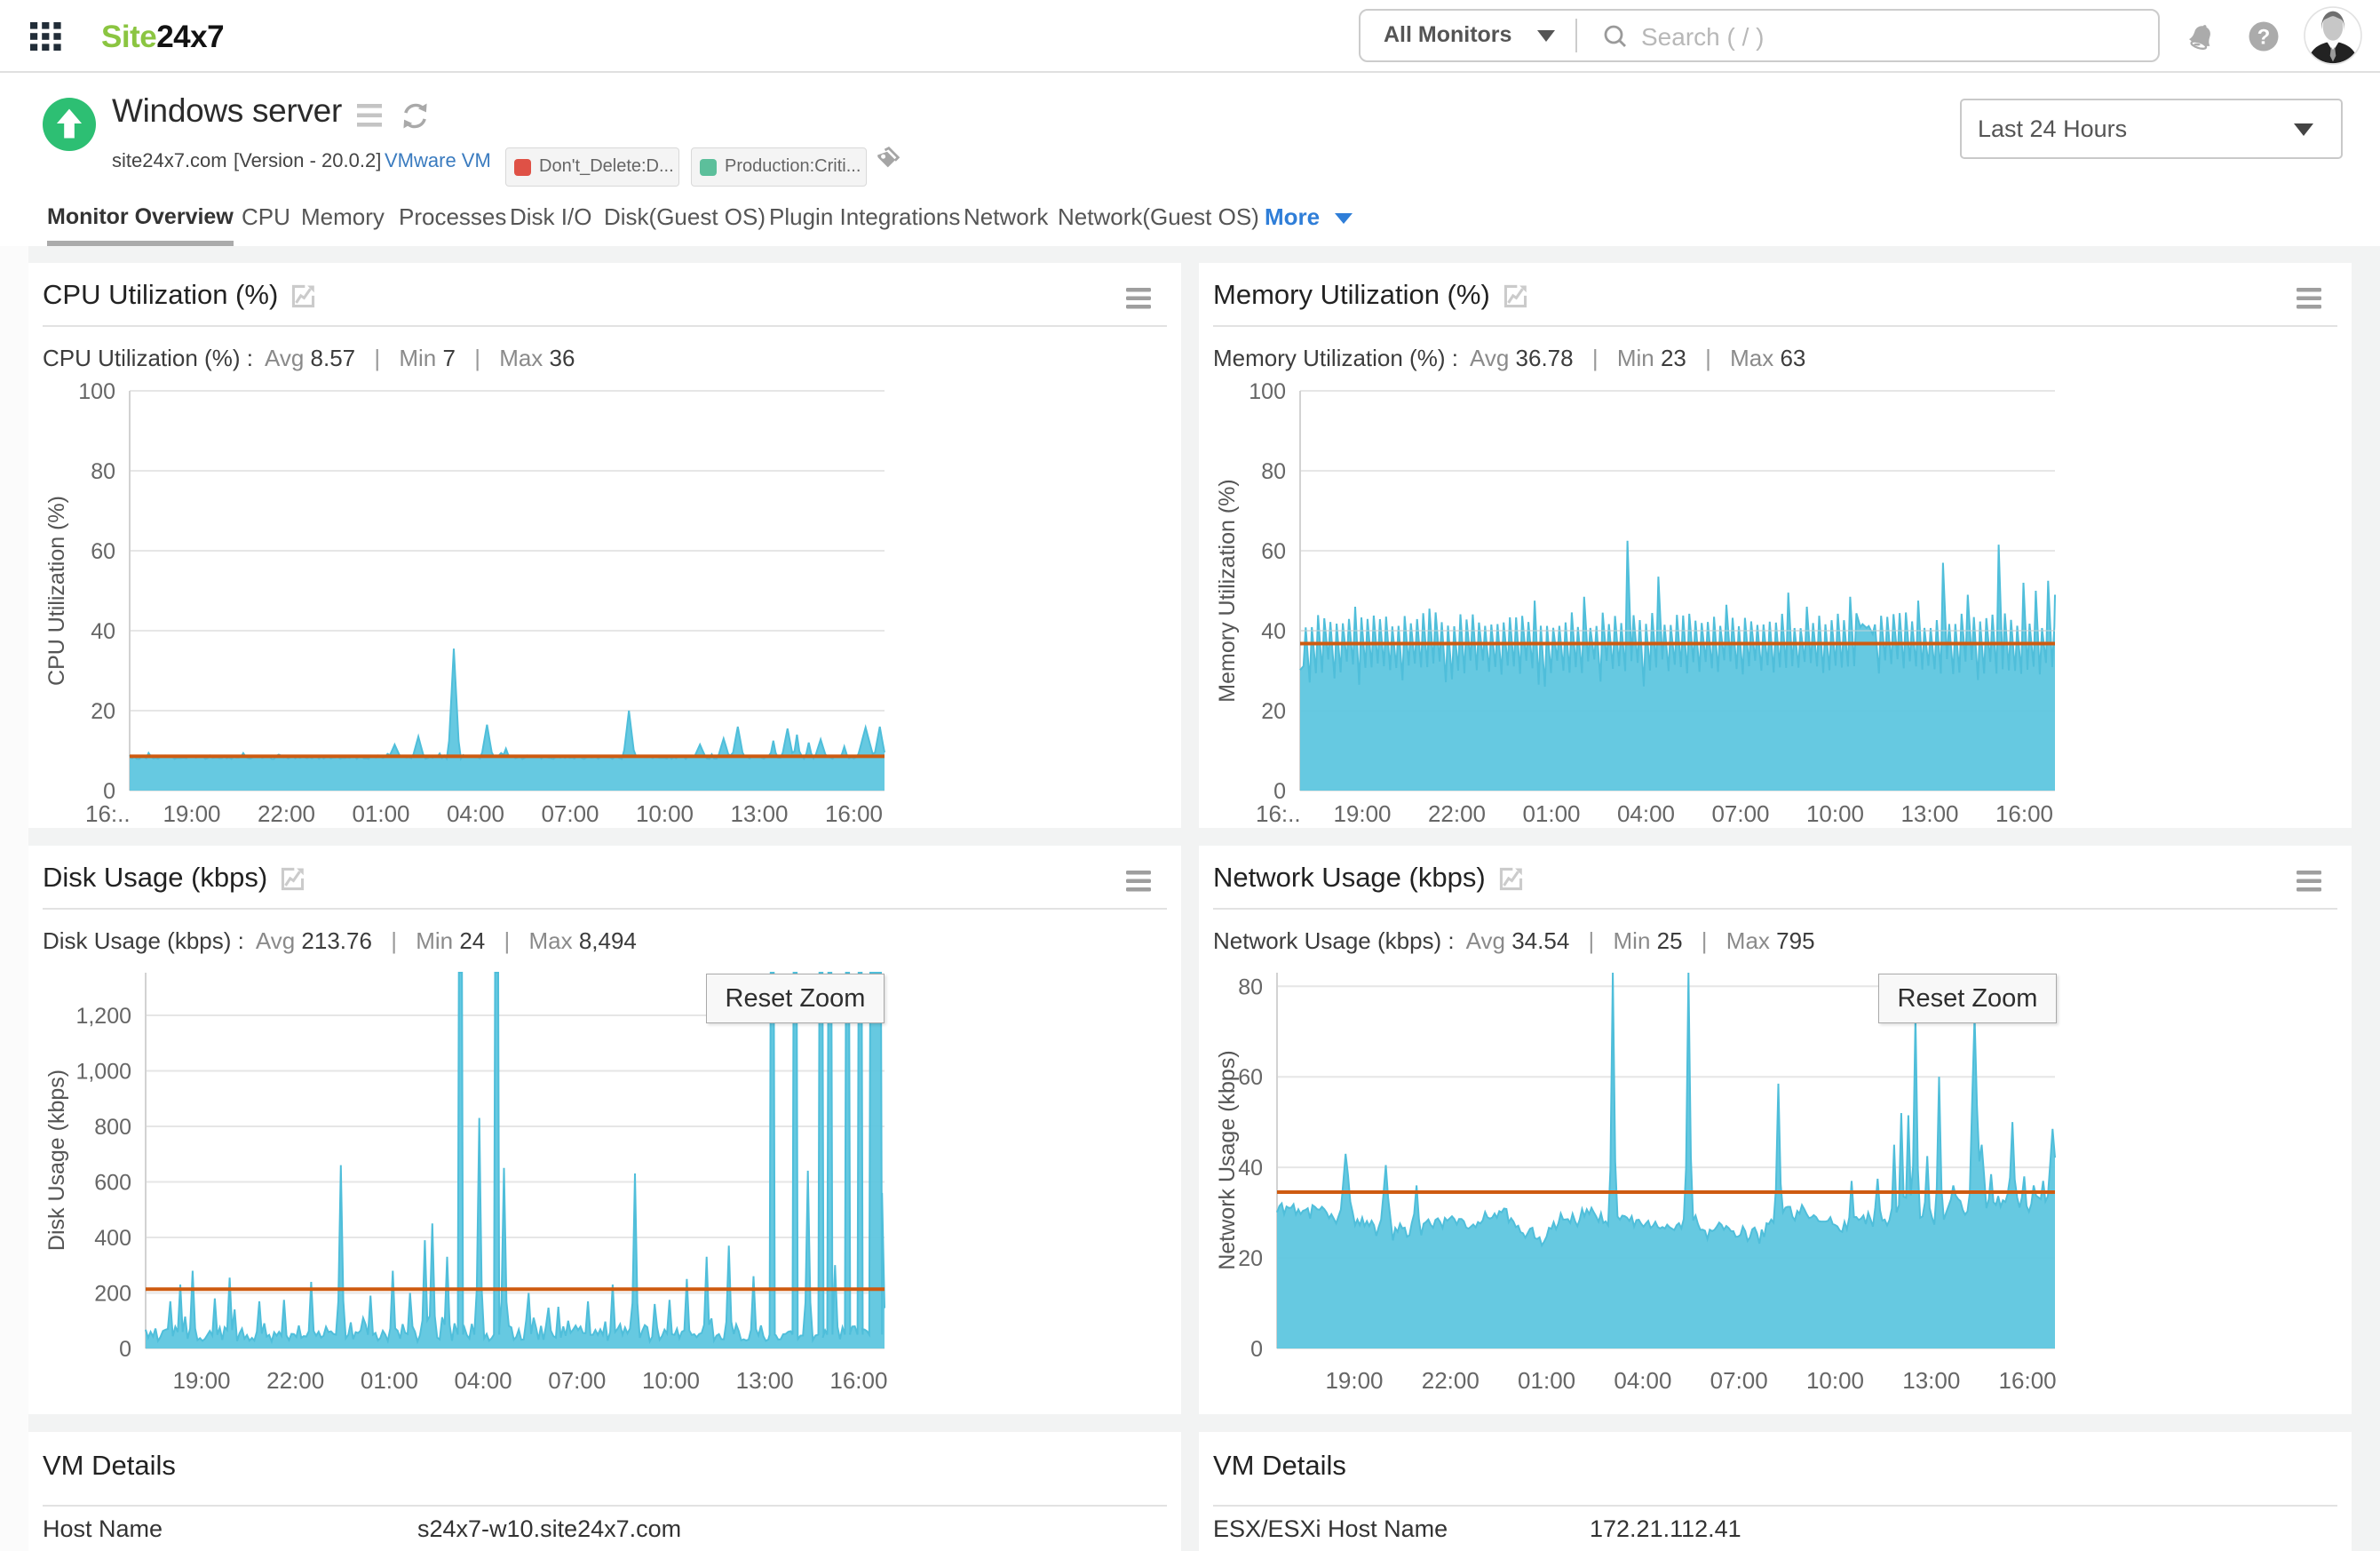 The width and height of the screenshot is (2380, 1551). I want to click on svg-text: 400, so click(112, 1238).